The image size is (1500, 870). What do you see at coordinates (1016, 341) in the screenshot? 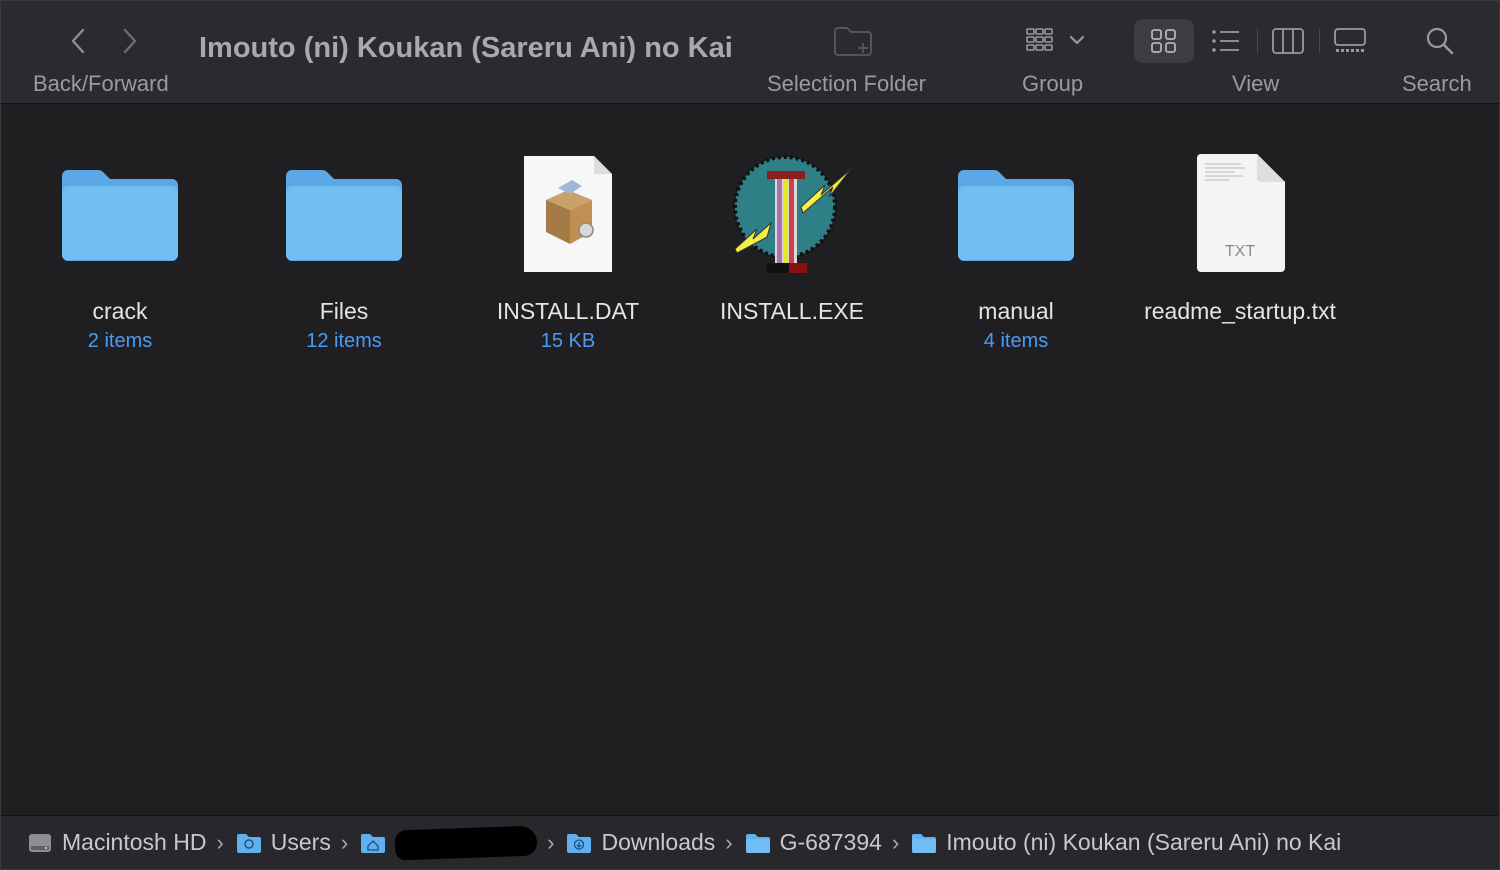
I see `file-info: 4 items` at bounding box center [1016, 341].